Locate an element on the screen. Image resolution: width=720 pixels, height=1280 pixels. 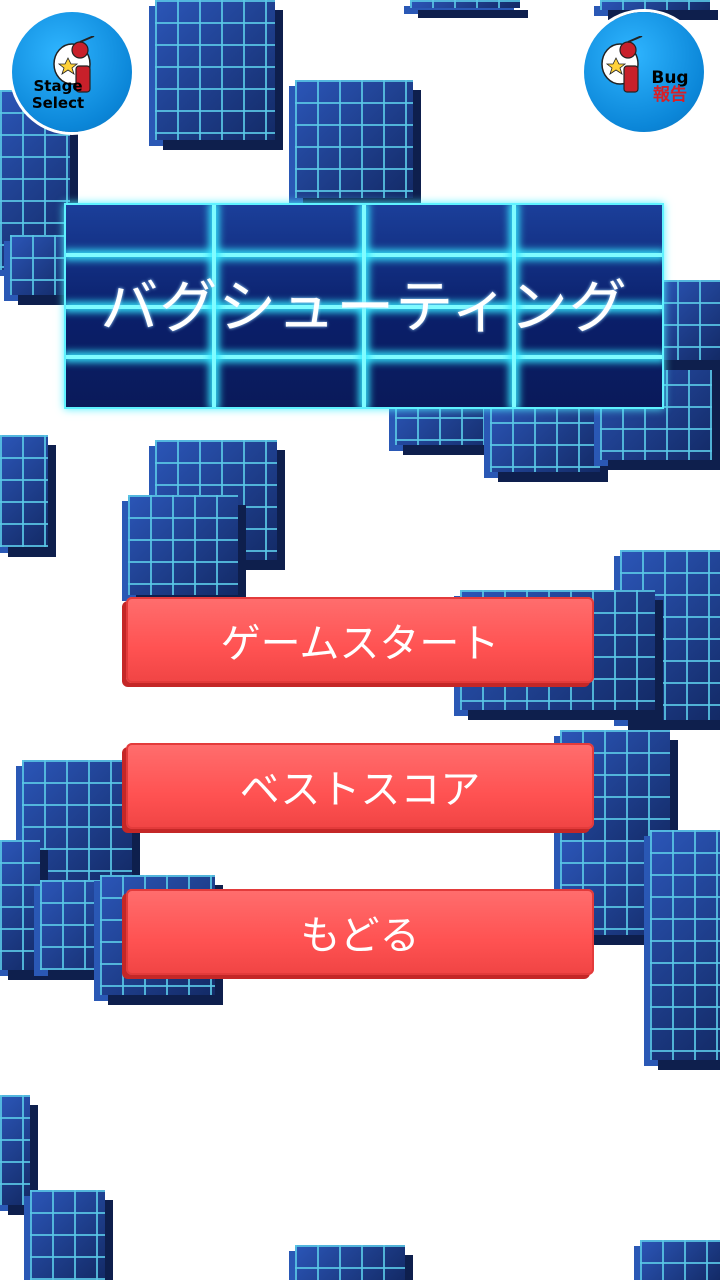
stage-select-label: Stage Select is located at coordinates (58, 95).